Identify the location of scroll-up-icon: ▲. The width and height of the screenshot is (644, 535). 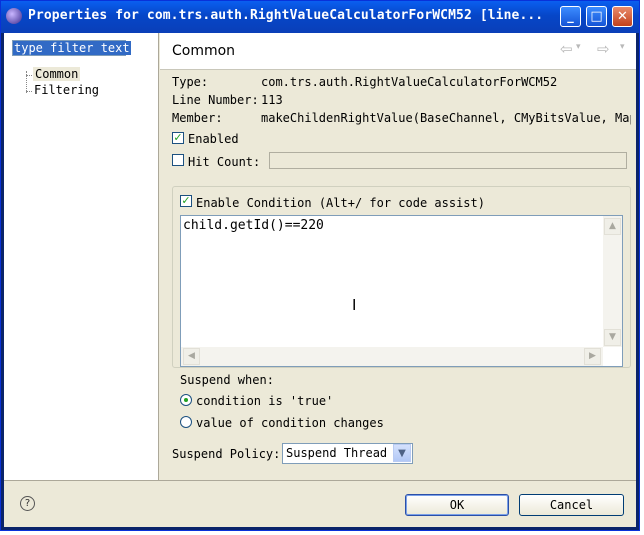
(612, 226).